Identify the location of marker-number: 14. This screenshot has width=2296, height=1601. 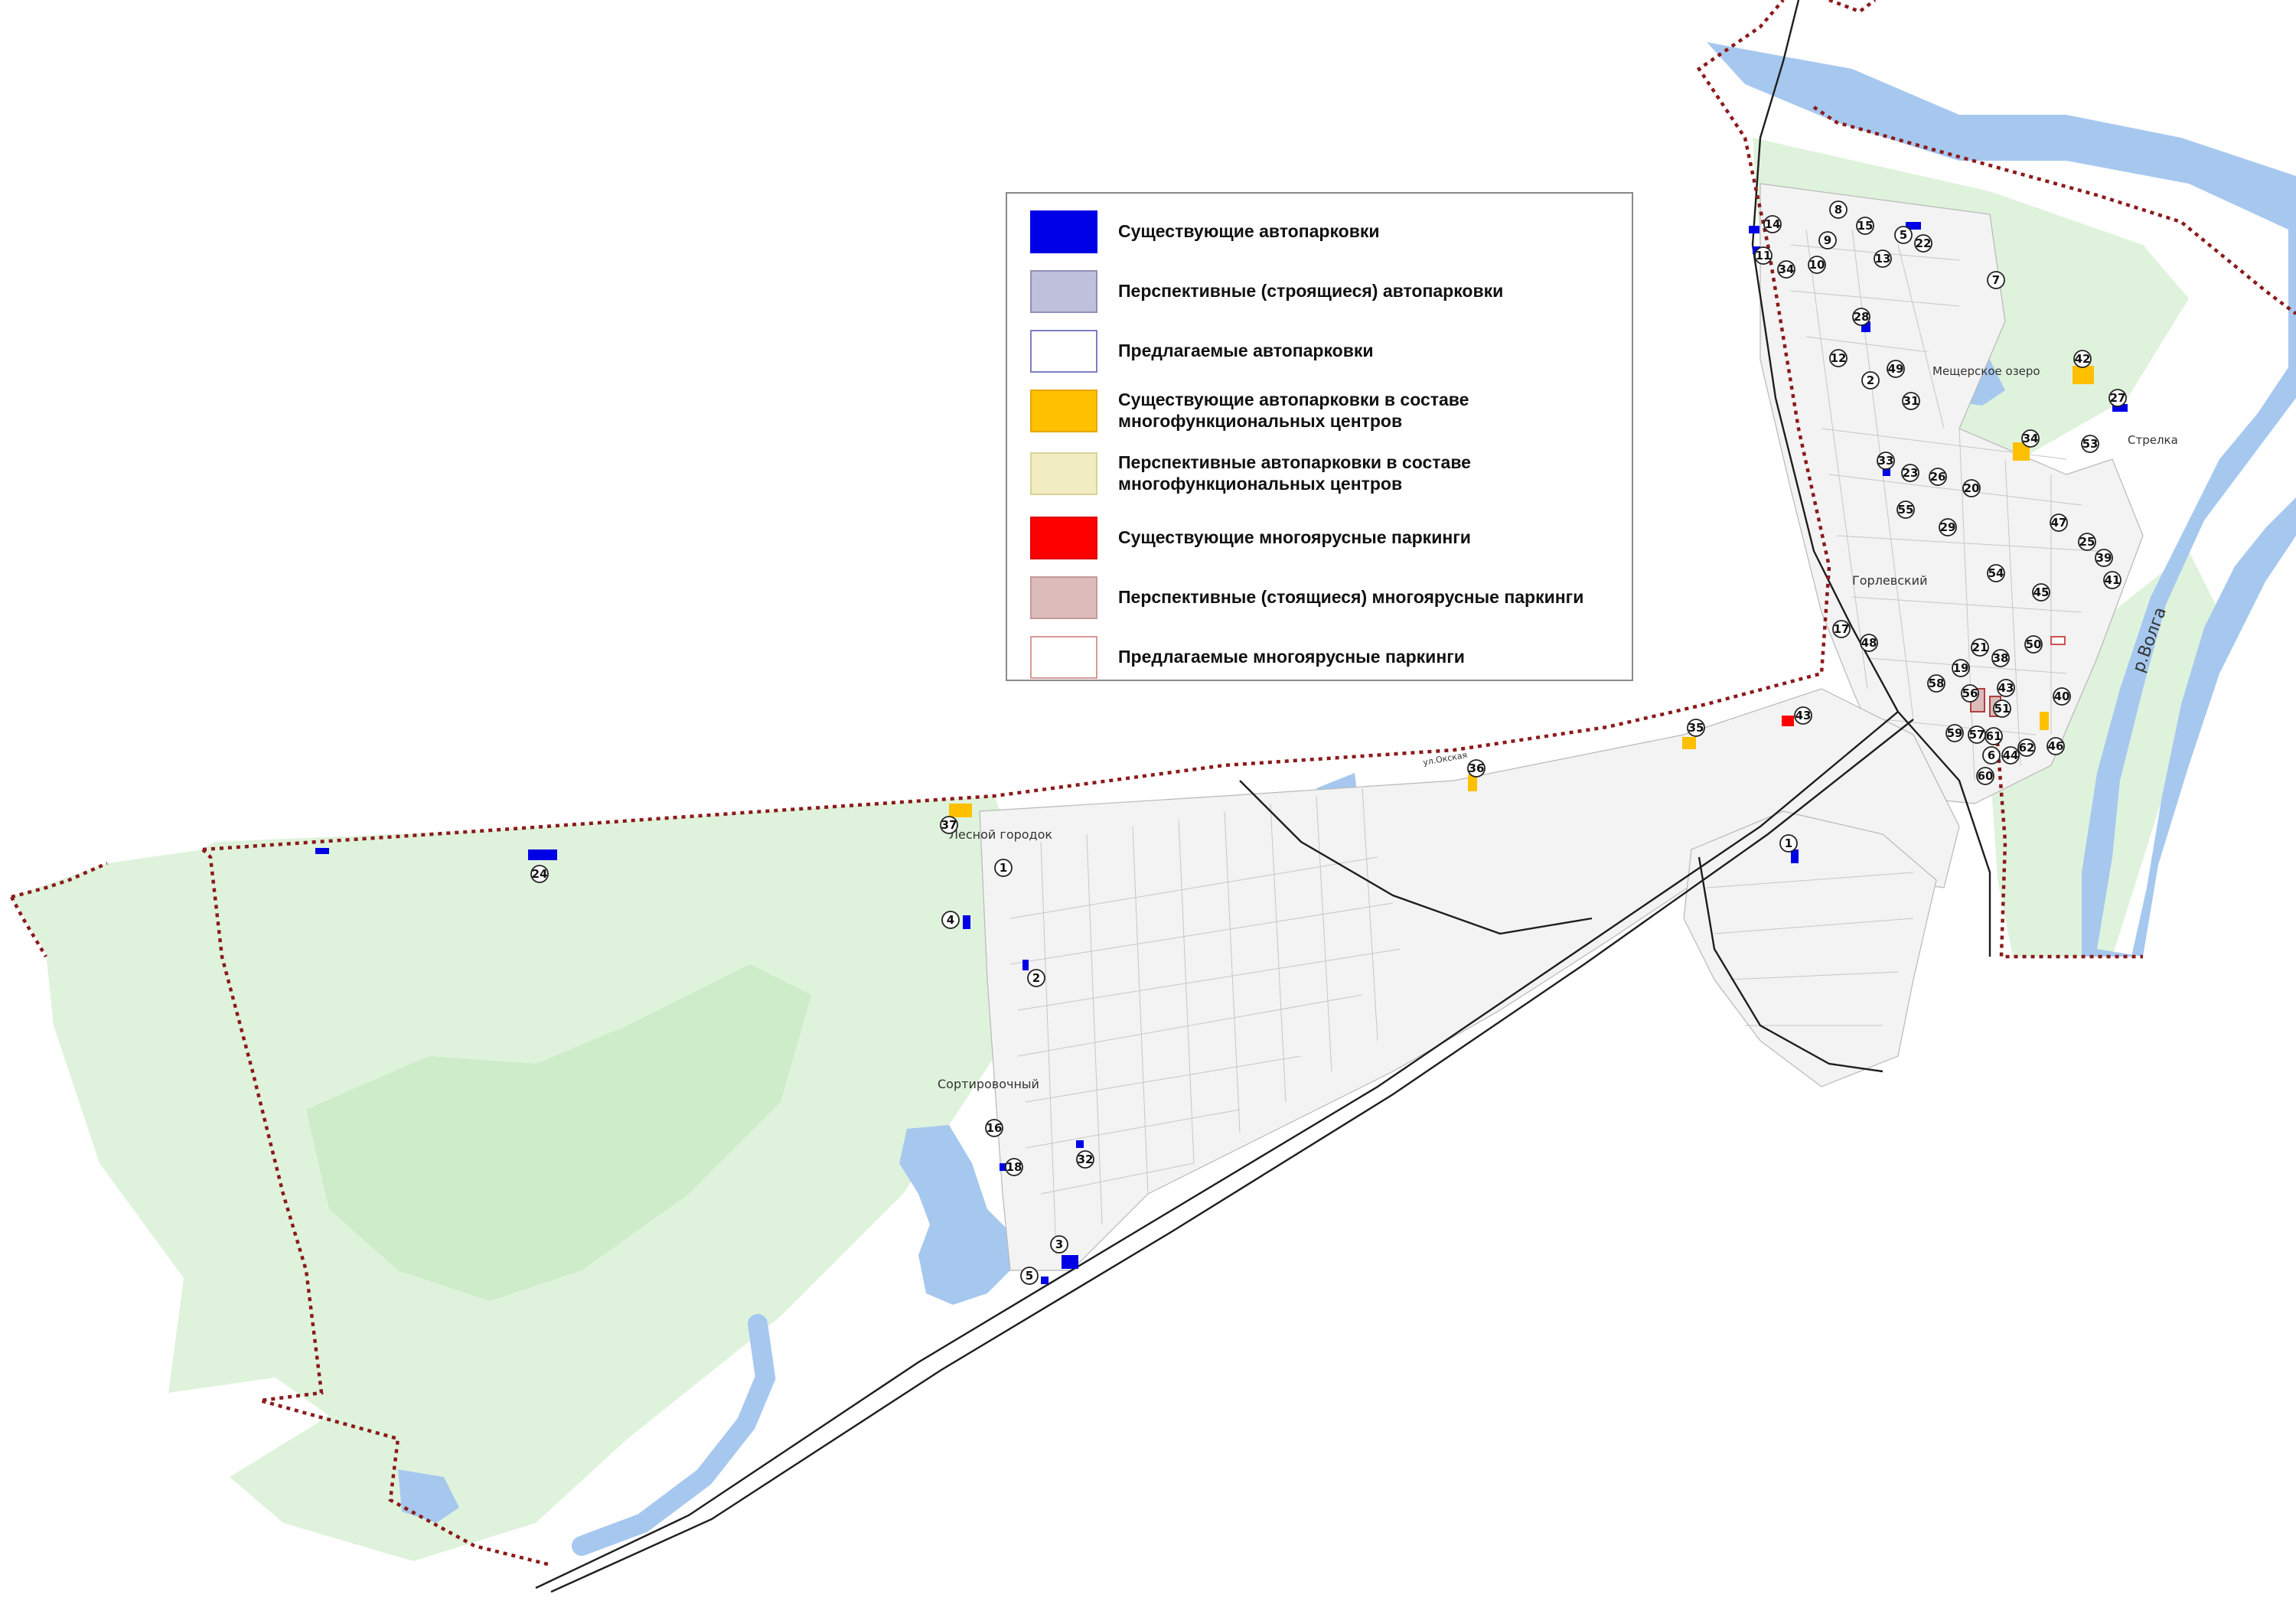
(1773, 224).